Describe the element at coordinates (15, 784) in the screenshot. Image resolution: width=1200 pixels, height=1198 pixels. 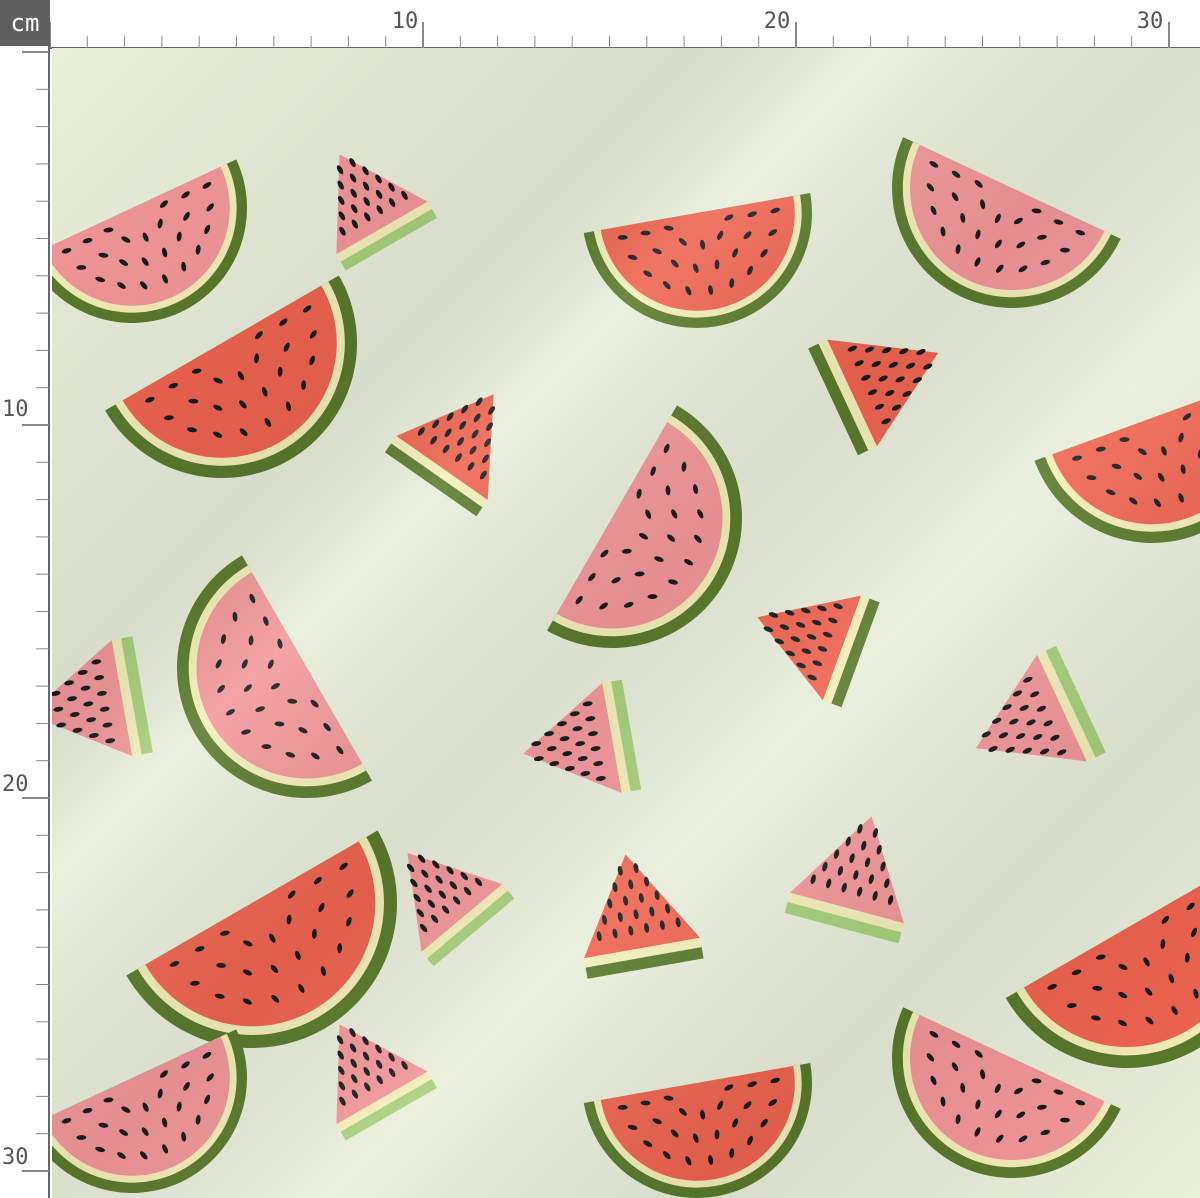
I see `left-ruler-label-20: 20` at that location.